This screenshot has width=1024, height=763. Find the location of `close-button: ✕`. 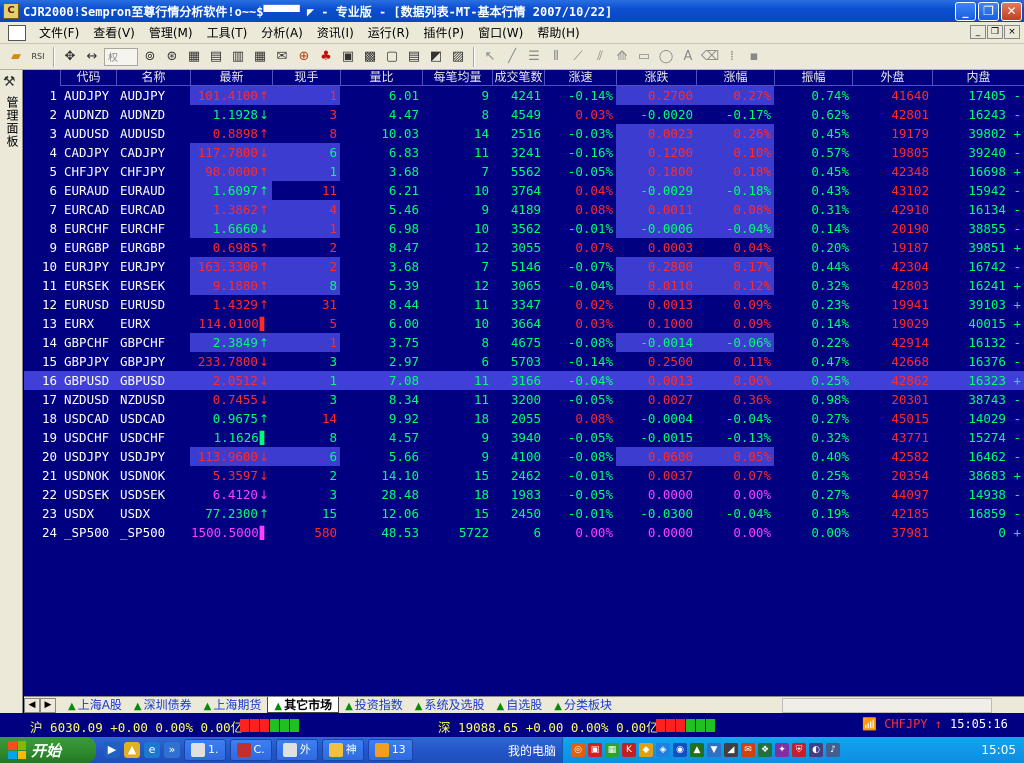

close-button: ✕ is located at coordinates (1011, 11).